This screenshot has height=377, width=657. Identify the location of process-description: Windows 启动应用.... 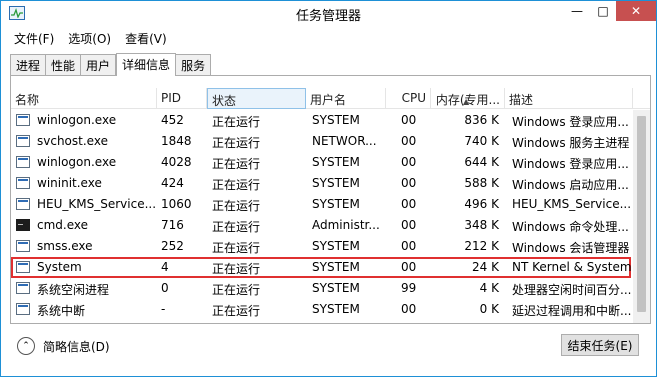
(570, 185).